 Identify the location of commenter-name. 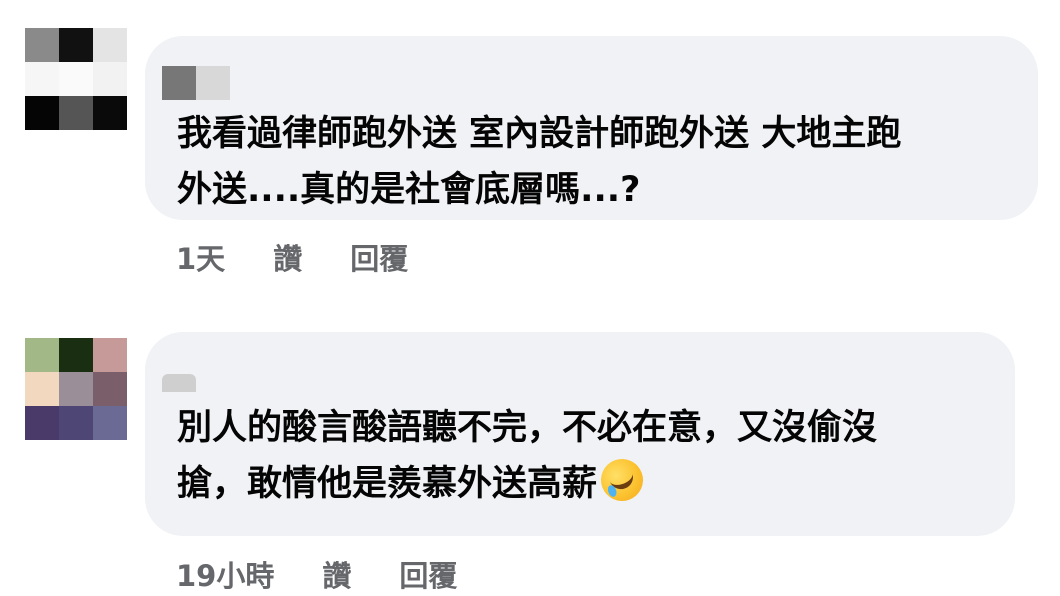
(179, 383).